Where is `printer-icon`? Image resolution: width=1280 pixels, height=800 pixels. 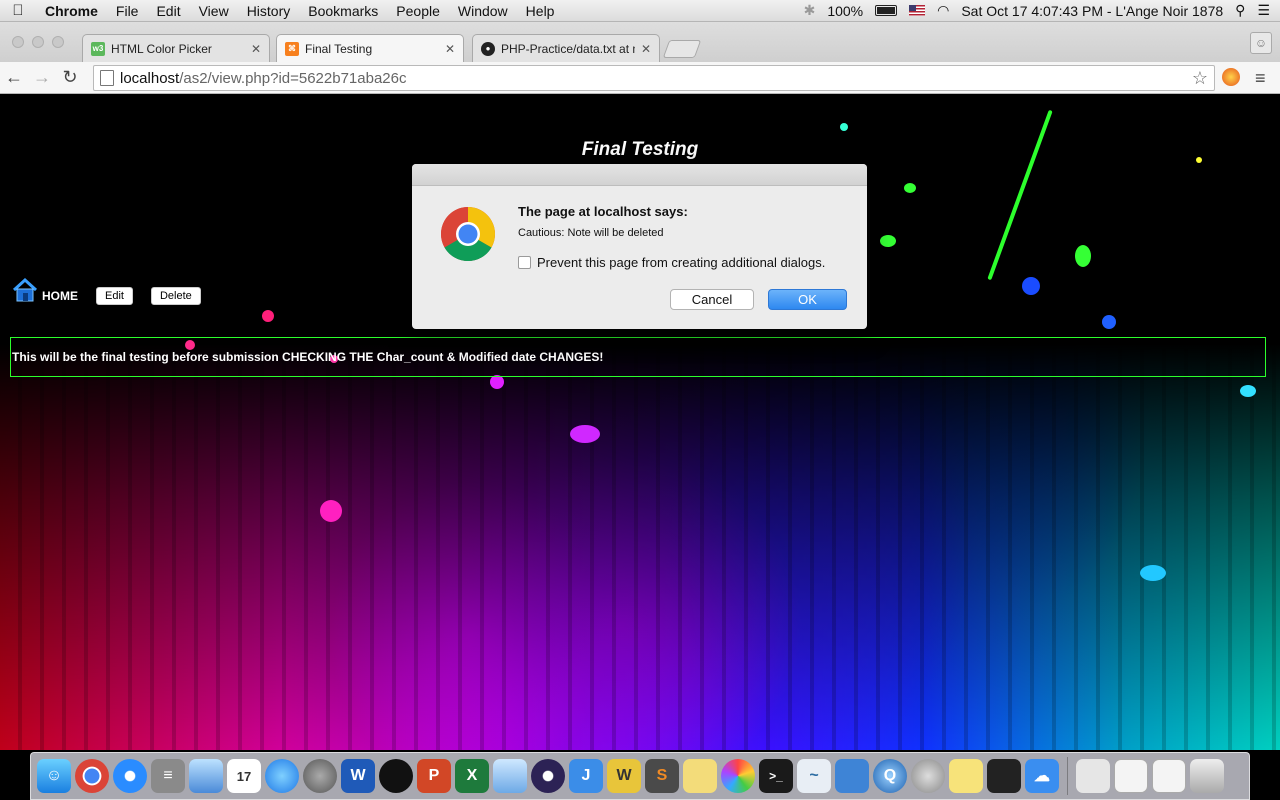 printer-icon is located at coordinates (1004, 776).